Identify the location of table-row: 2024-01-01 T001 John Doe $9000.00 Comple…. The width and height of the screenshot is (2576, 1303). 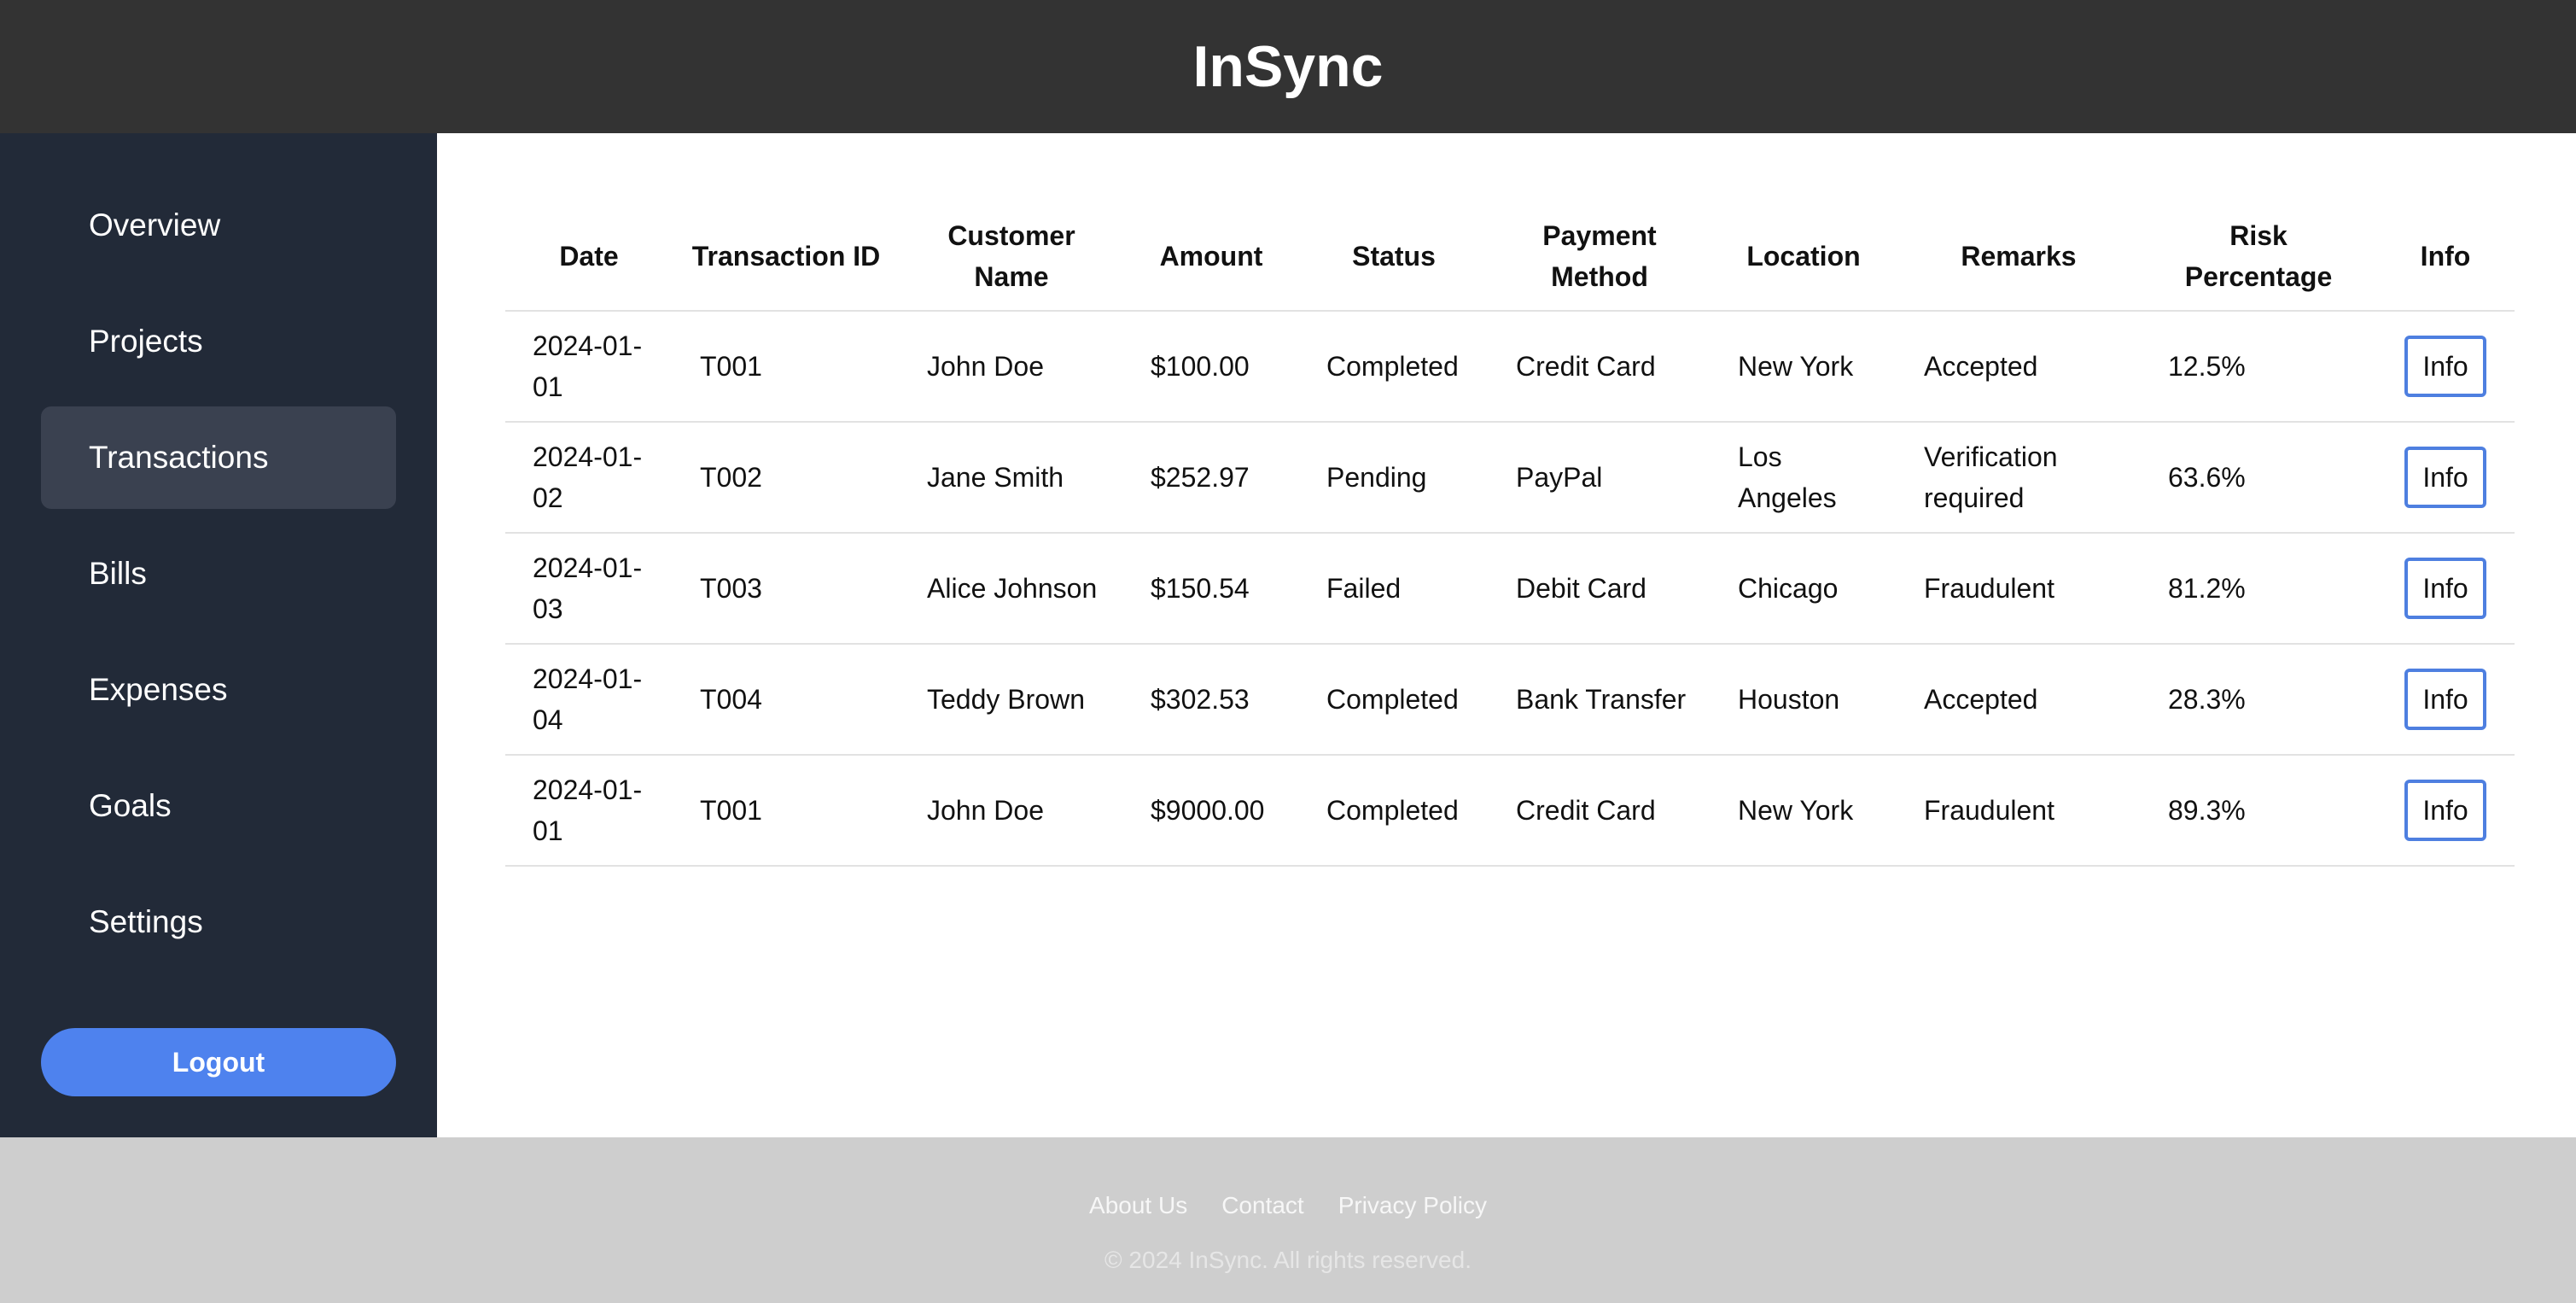
(1510, 811).